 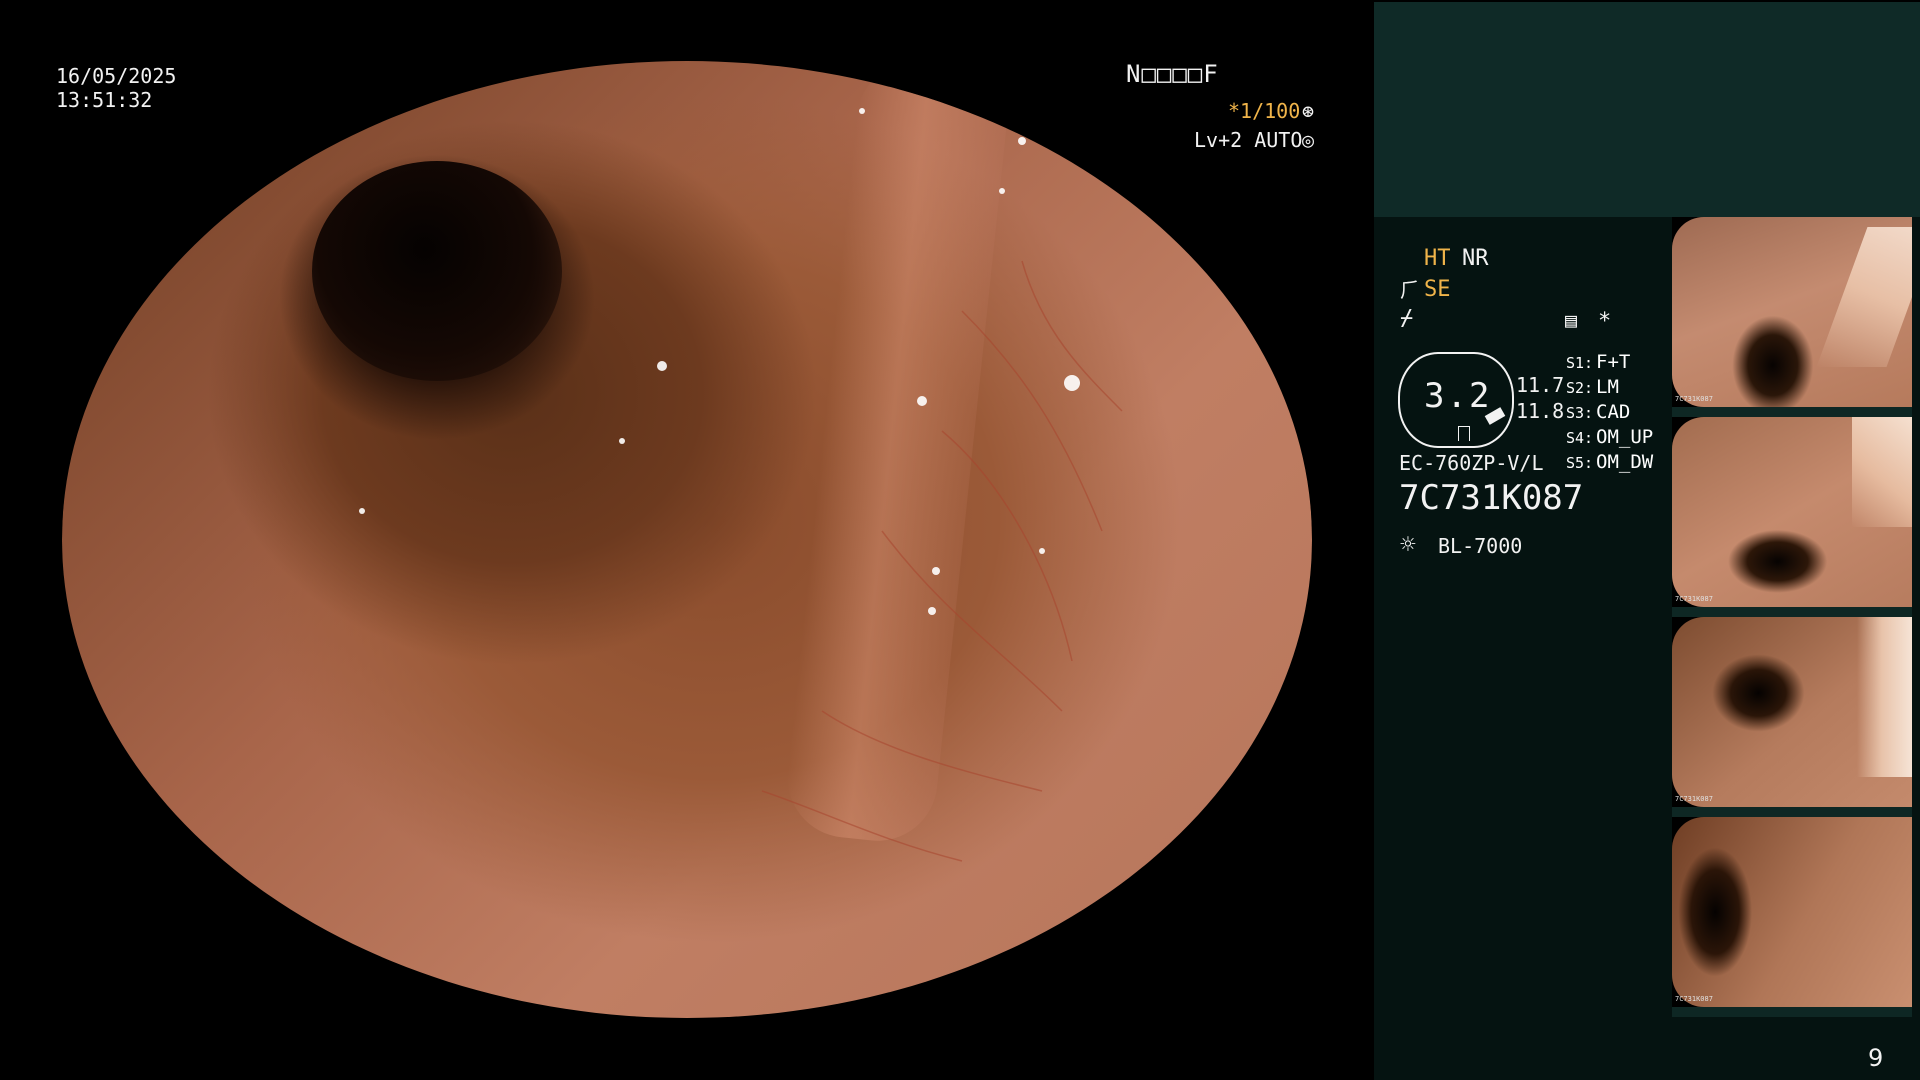 What do you see at coordinates (104, 100) in the screenshot?
I see `exam-time: 13:51:32` at bounding box center [104, 100].